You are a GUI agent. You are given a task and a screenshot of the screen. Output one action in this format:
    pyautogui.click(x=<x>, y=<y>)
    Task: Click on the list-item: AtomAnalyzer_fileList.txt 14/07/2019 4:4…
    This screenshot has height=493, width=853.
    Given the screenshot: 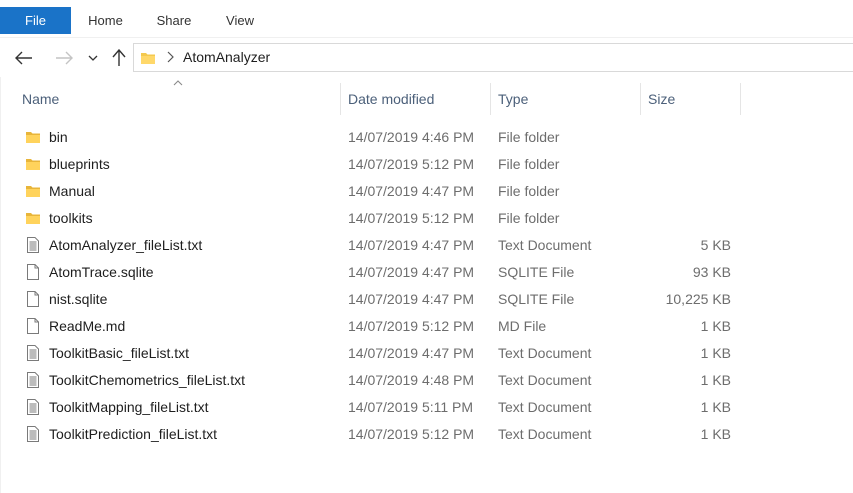 What is the action you would take?
    pyautogui.click(x=426, y=245)
    